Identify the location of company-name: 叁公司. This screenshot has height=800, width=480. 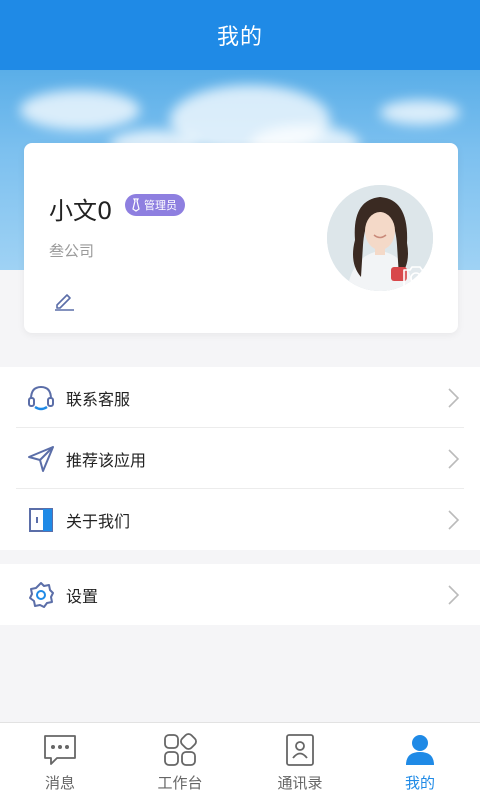
(72, 251).